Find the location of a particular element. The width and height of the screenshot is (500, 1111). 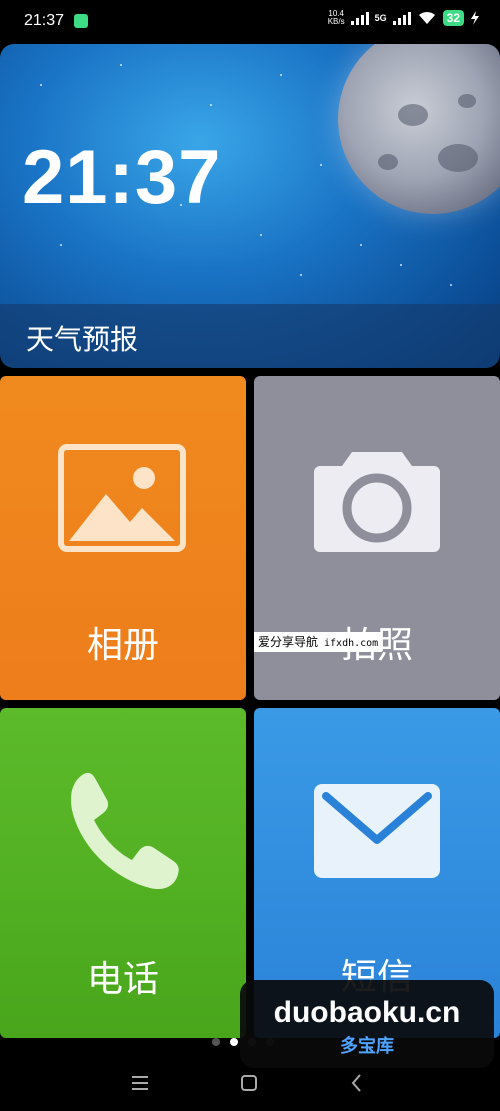

page-dot is located at coordinates (216, 1042).